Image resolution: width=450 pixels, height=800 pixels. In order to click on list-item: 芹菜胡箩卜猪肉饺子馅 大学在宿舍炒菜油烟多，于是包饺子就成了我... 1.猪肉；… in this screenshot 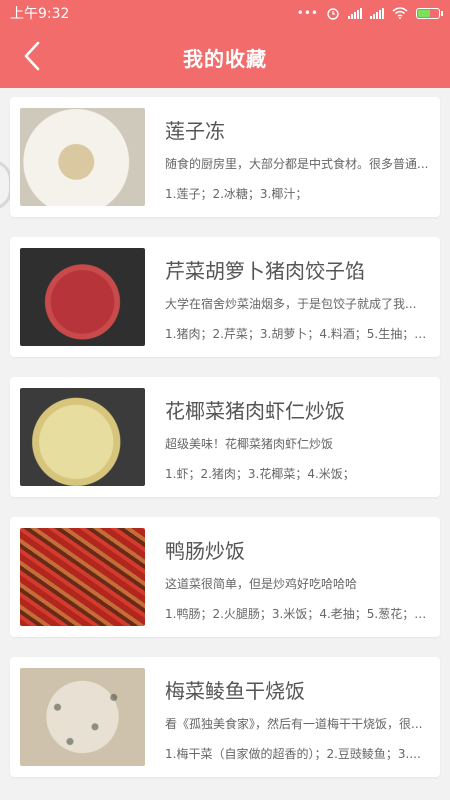, I will do `click(225, 297)`.